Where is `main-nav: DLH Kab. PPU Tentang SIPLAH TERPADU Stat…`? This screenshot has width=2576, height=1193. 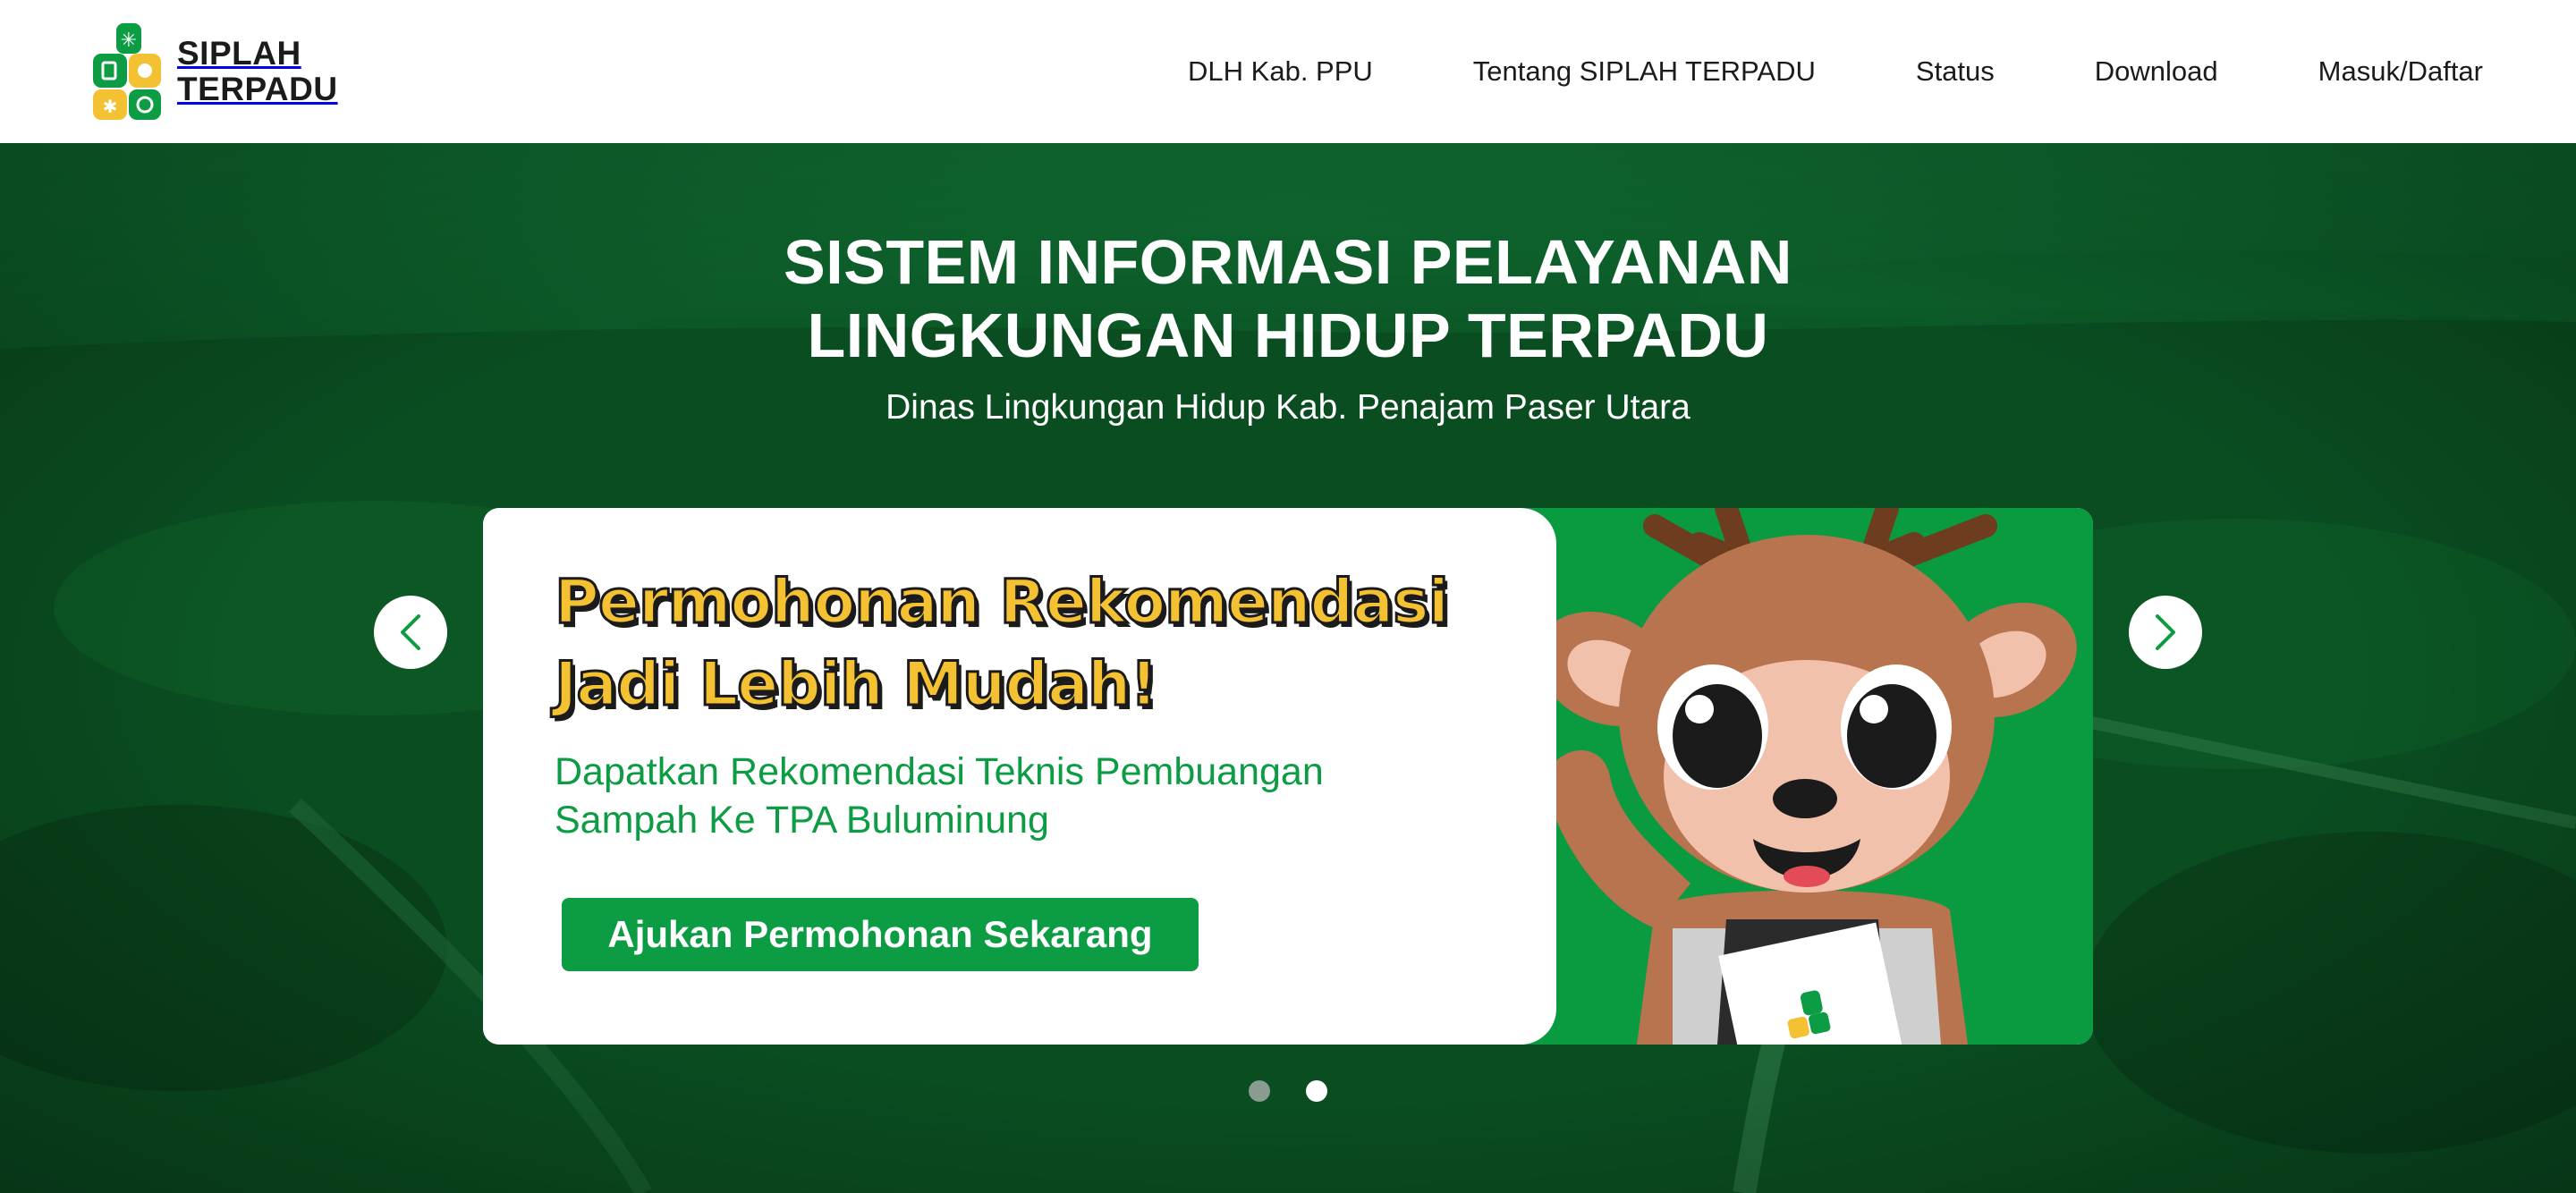
main-nav: DLH Kab. PPU Tentang SIPLAH TERPADU Stat… is located at coordinates (1835, 72).